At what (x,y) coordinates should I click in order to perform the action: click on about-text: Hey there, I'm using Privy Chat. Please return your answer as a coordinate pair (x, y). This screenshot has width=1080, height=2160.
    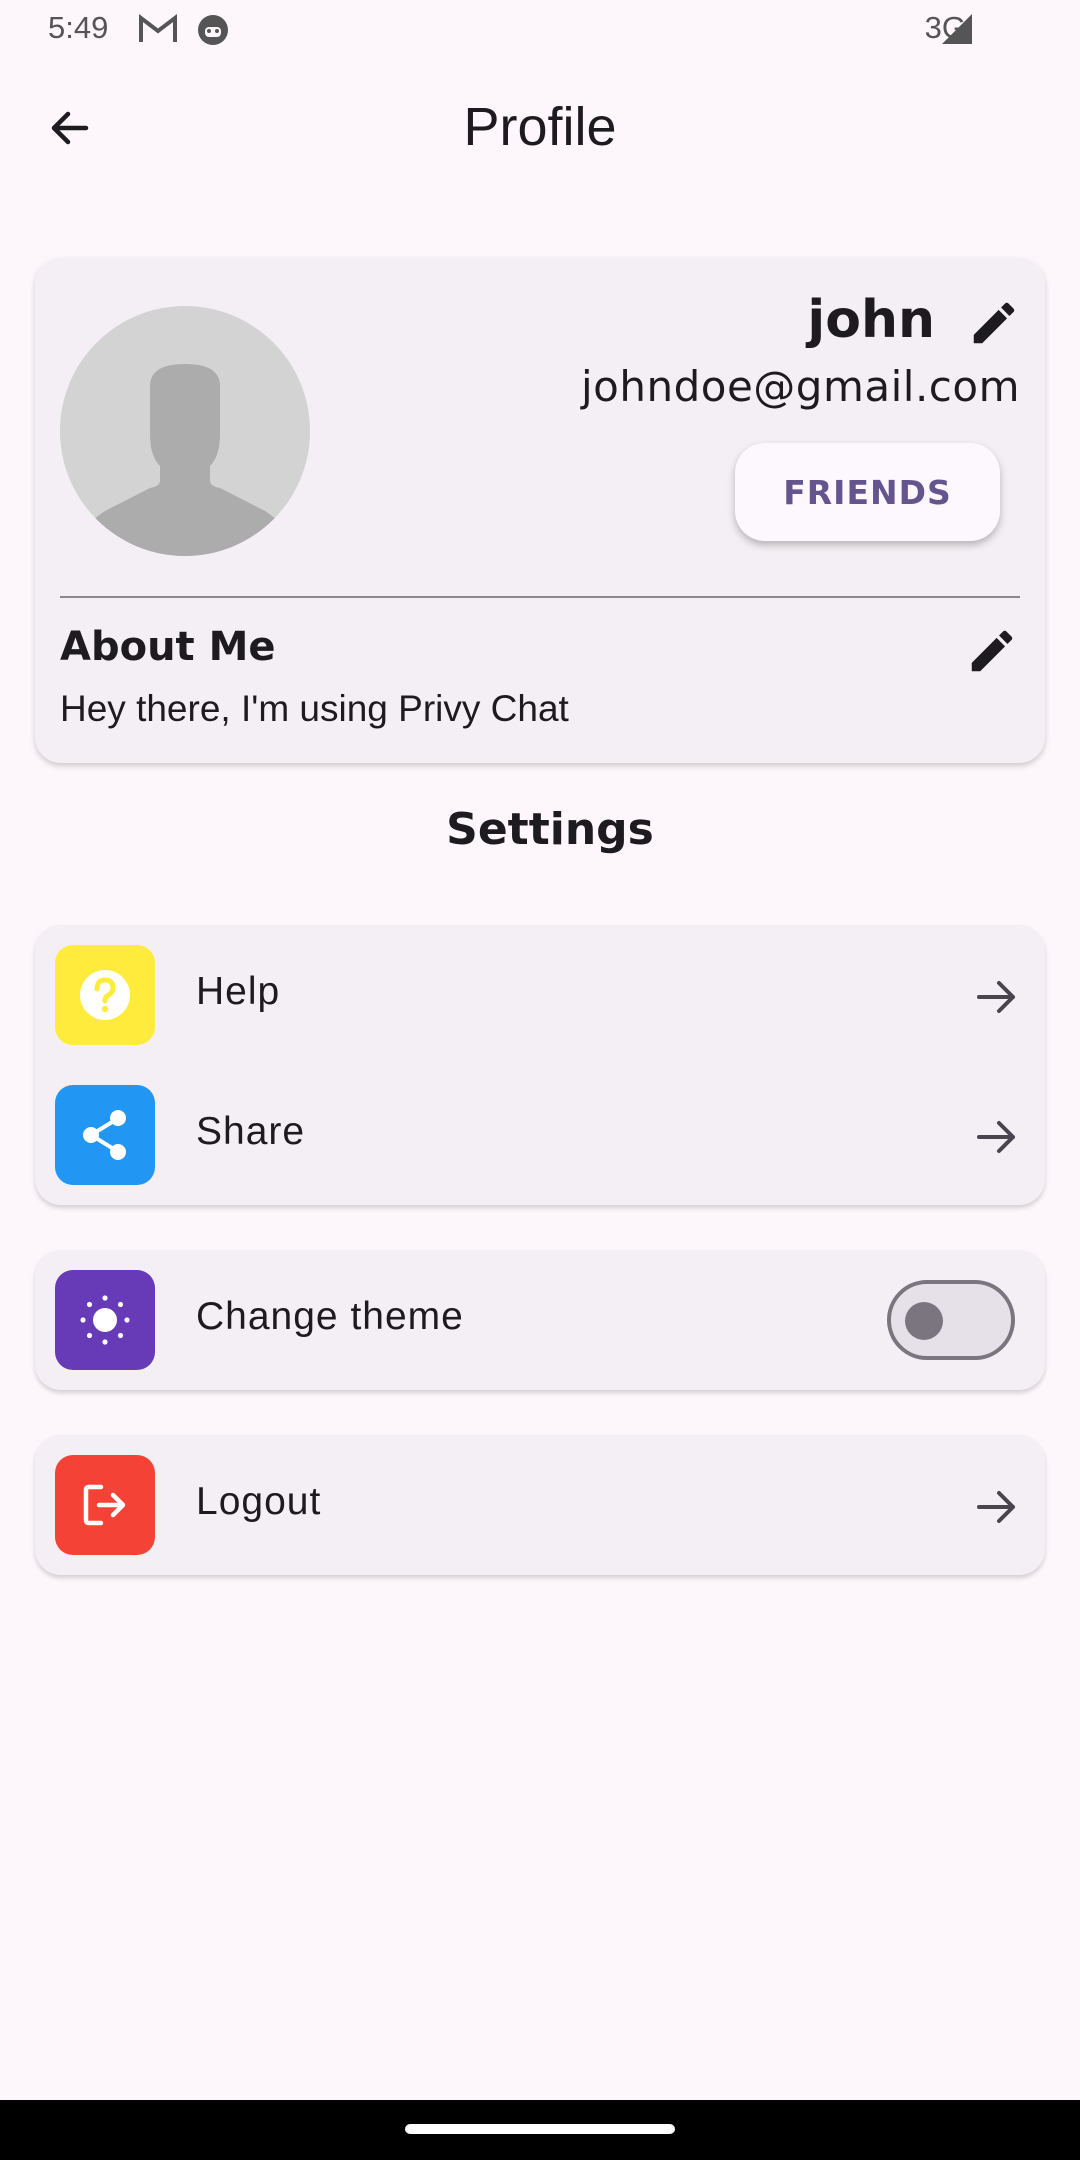
    Looking at the image, I should click on (314, 708).